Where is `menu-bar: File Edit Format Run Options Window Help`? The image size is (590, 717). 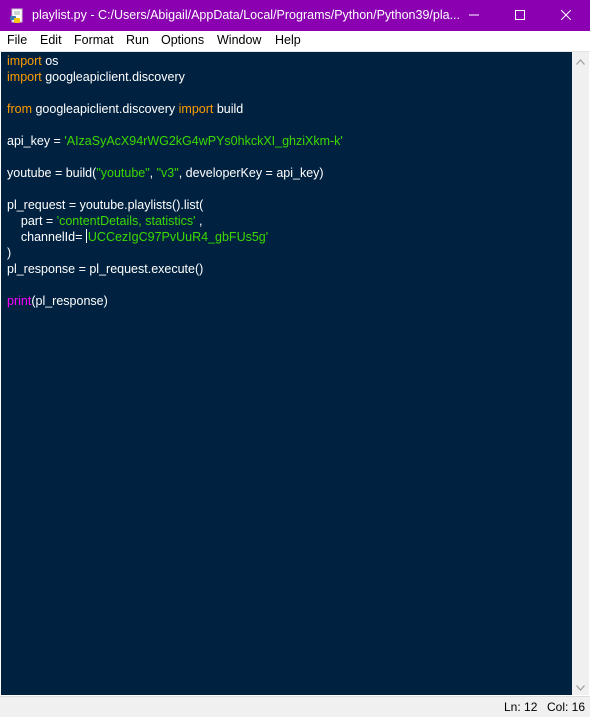
menu-bar: File Edit Format Run Options Window Help is located at coordinates (295, 41).